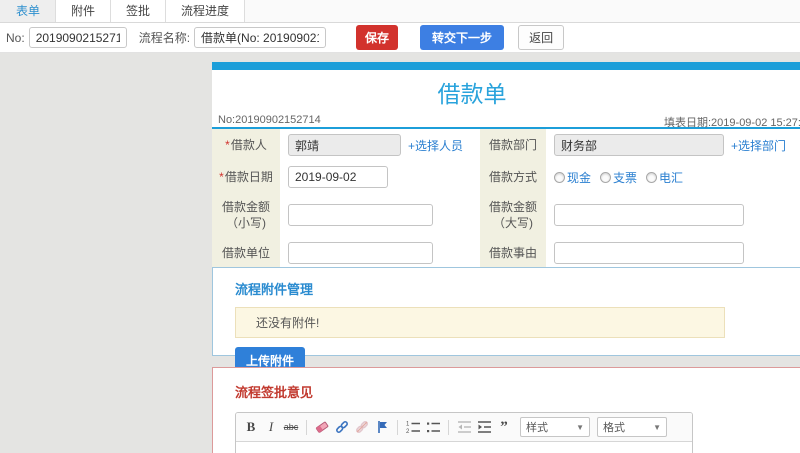 This screenshot has height=453, width=800. What do you see at coordinates (664, 177) in the screenshot?
I see `radio-wire-transfer: 电汇` at bounding box center [664, 177].